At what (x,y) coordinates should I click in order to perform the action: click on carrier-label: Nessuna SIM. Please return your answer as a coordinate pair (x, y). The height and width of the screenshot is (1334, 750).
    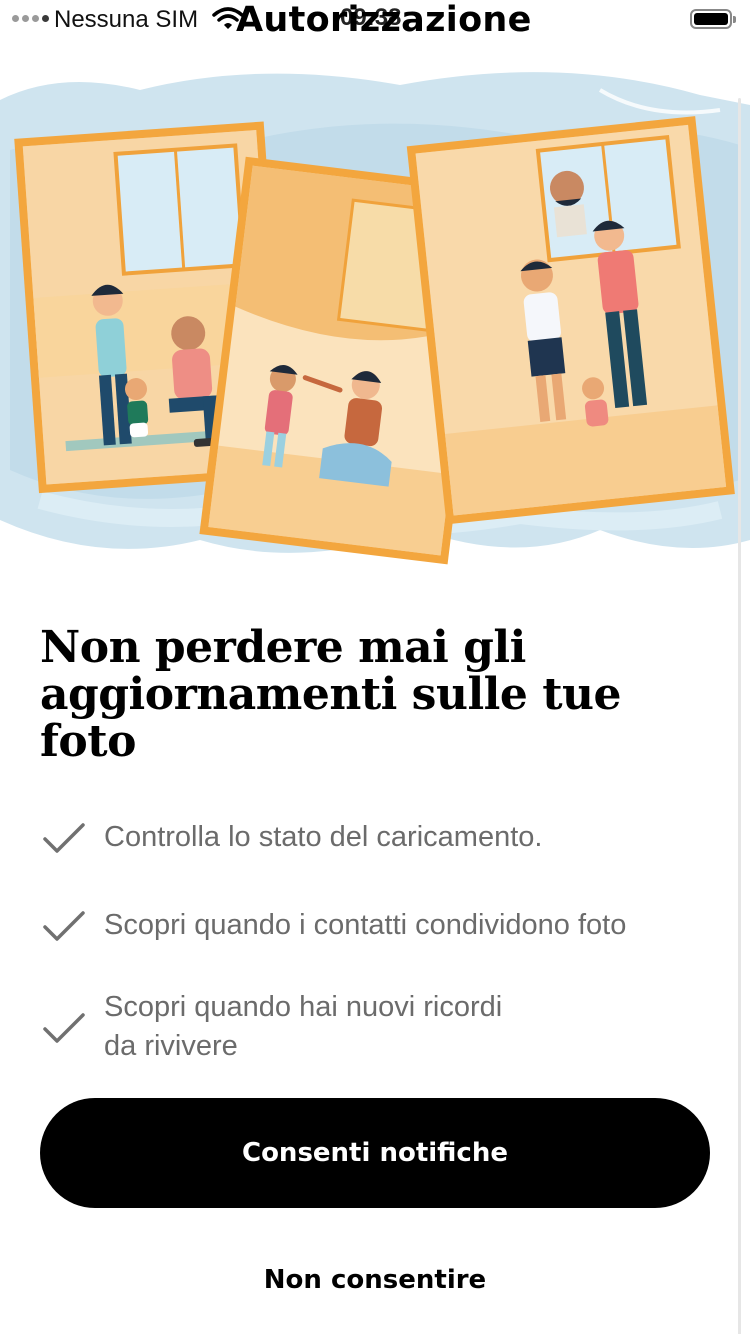
    Looking at the image, I should click on (126, 19).